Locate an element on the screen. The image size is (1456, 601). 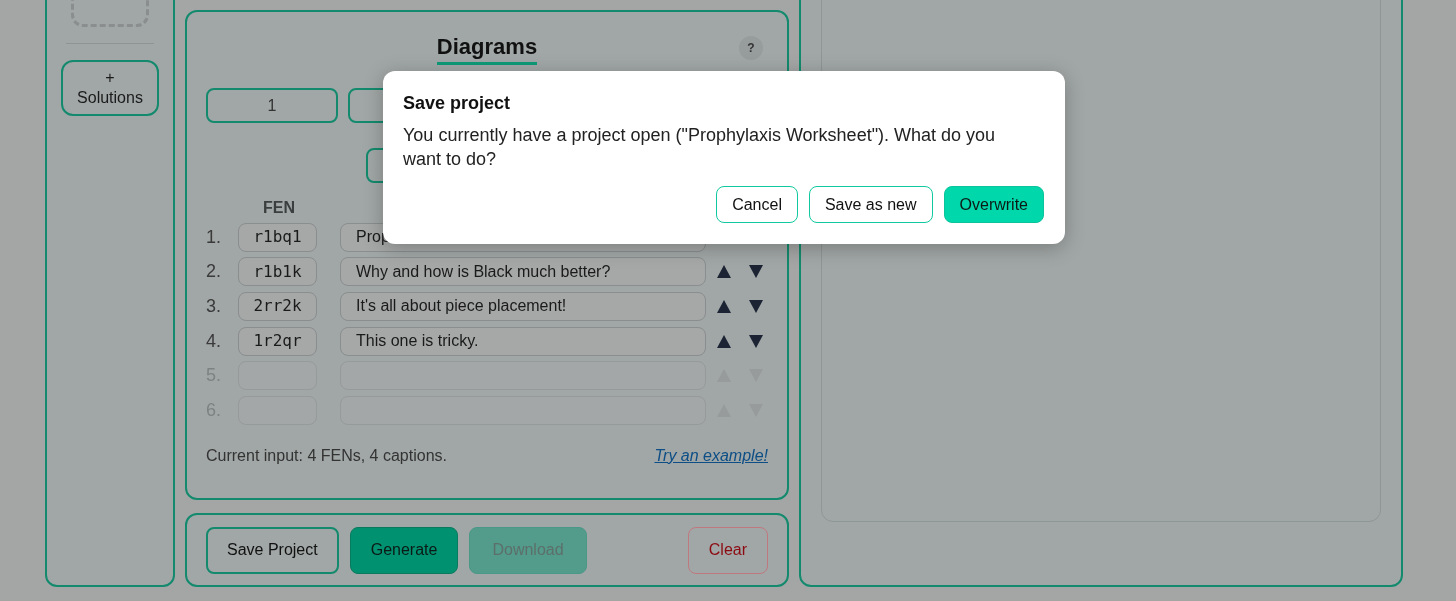
help-icon: ? is located at coordinates (751, 48).